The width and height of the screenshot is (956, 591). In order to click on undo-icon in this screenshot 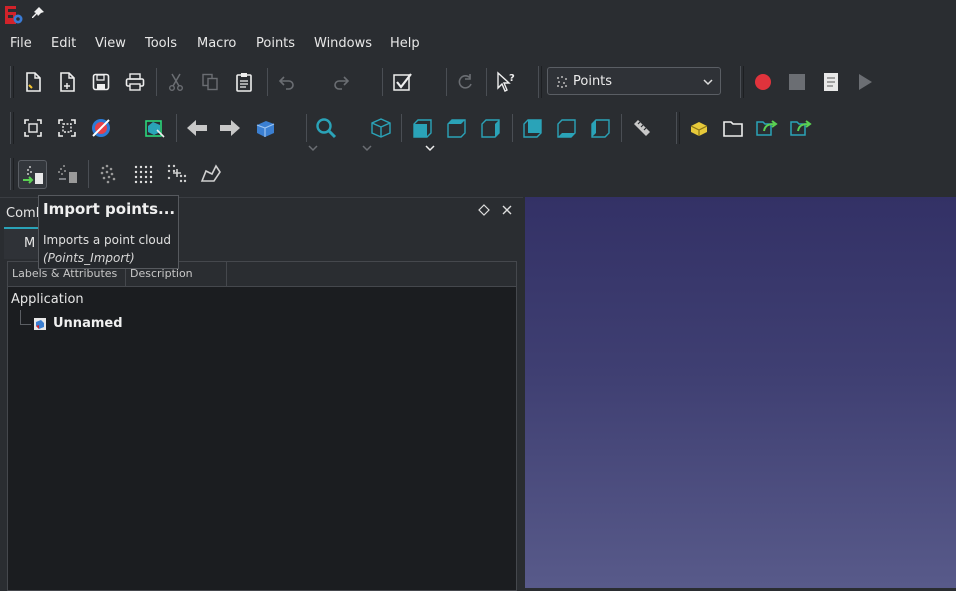, I will do `click(286, 83)`.